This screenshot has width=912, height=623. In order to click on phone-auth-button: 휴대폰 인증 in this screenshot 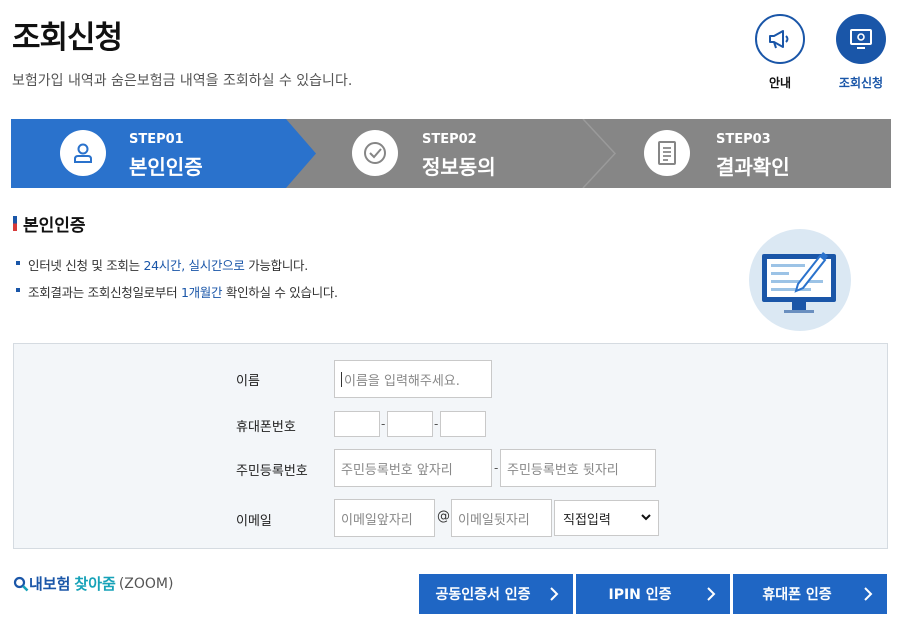, I will do `click(810, 594)`.